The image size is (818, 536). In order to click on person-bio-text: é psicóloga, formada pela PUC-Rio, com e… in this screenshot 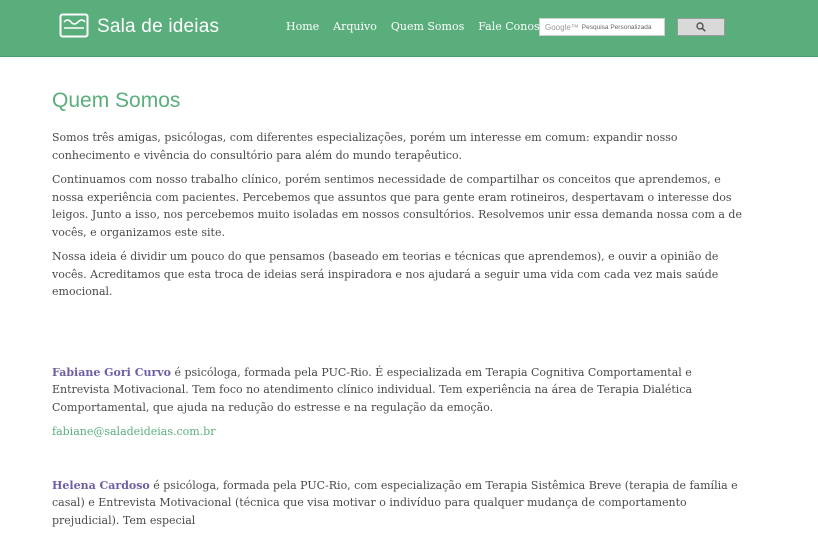, I will do `click(395, 502)`.